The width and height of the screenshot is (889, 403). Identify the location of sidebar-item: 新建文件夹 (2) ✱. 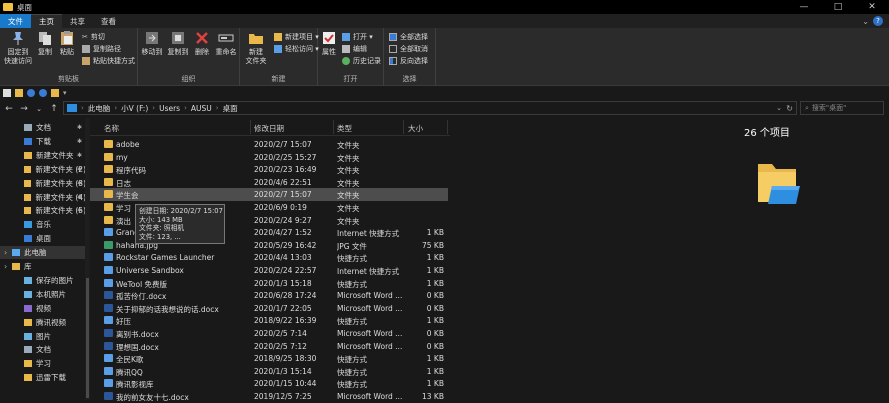
(43, 169).